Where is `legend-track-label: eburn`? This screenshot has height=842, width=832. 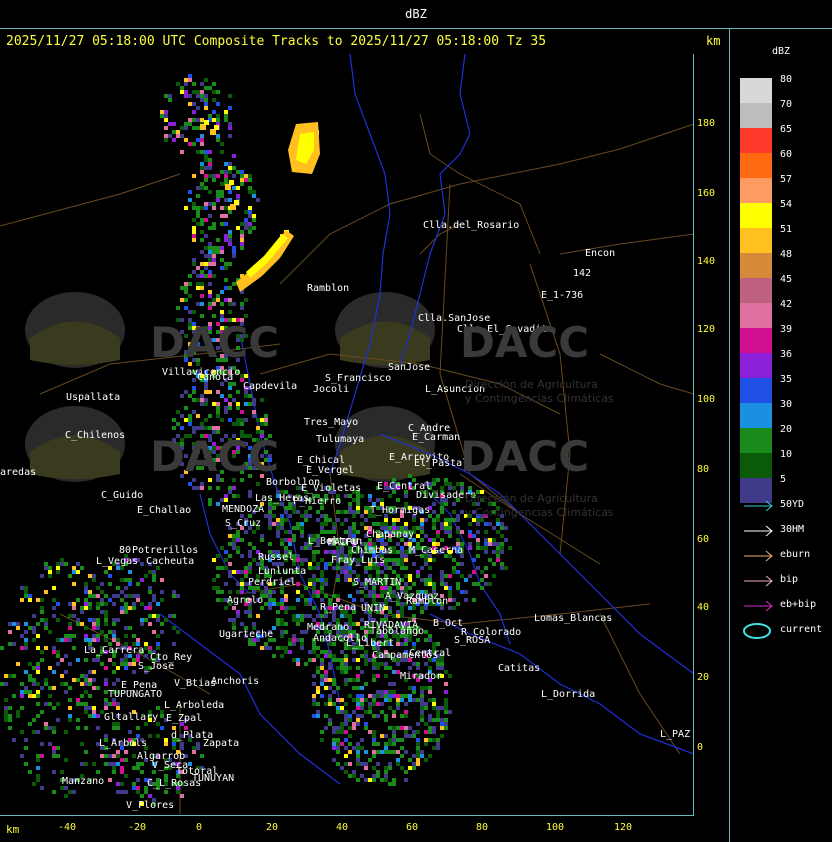 legend-track-label: eburn is located at coordinates (795, 554).